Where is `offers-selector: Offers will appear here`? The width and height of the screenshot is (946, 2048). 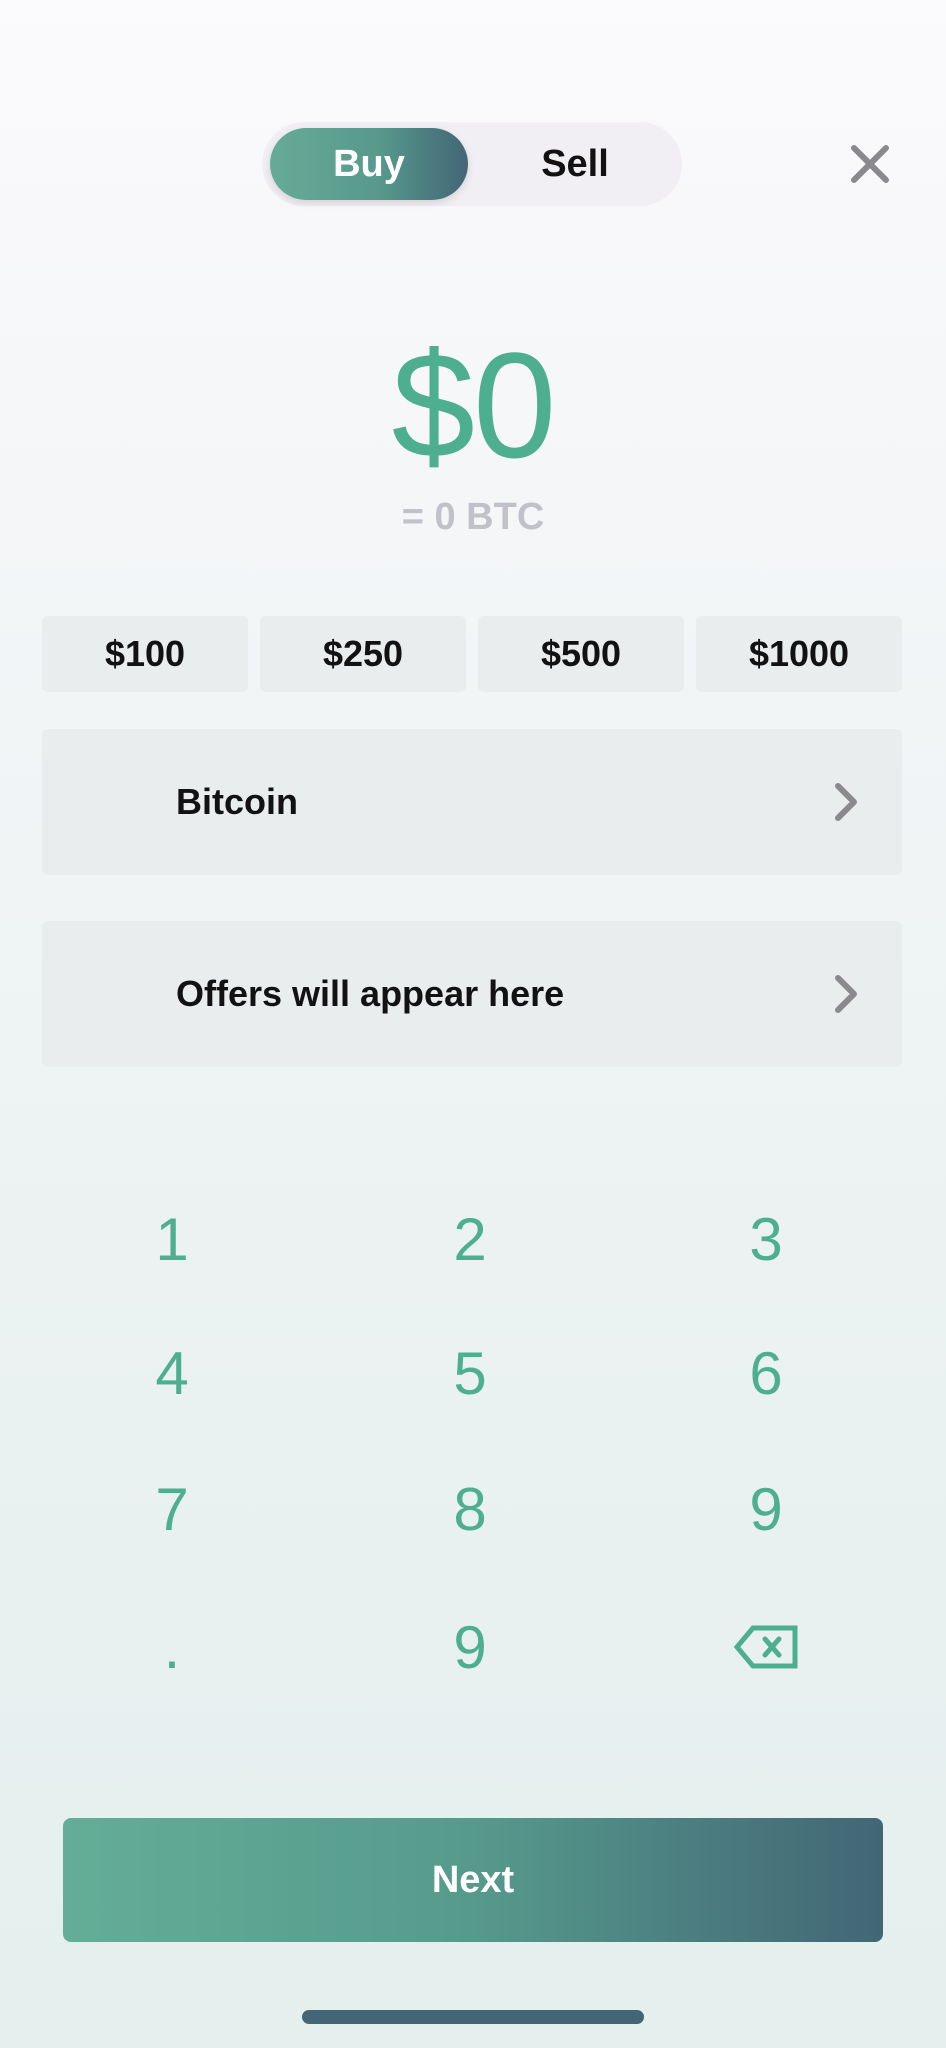 offers-selector: Offers will appear here is located at coordinates (472, 994).